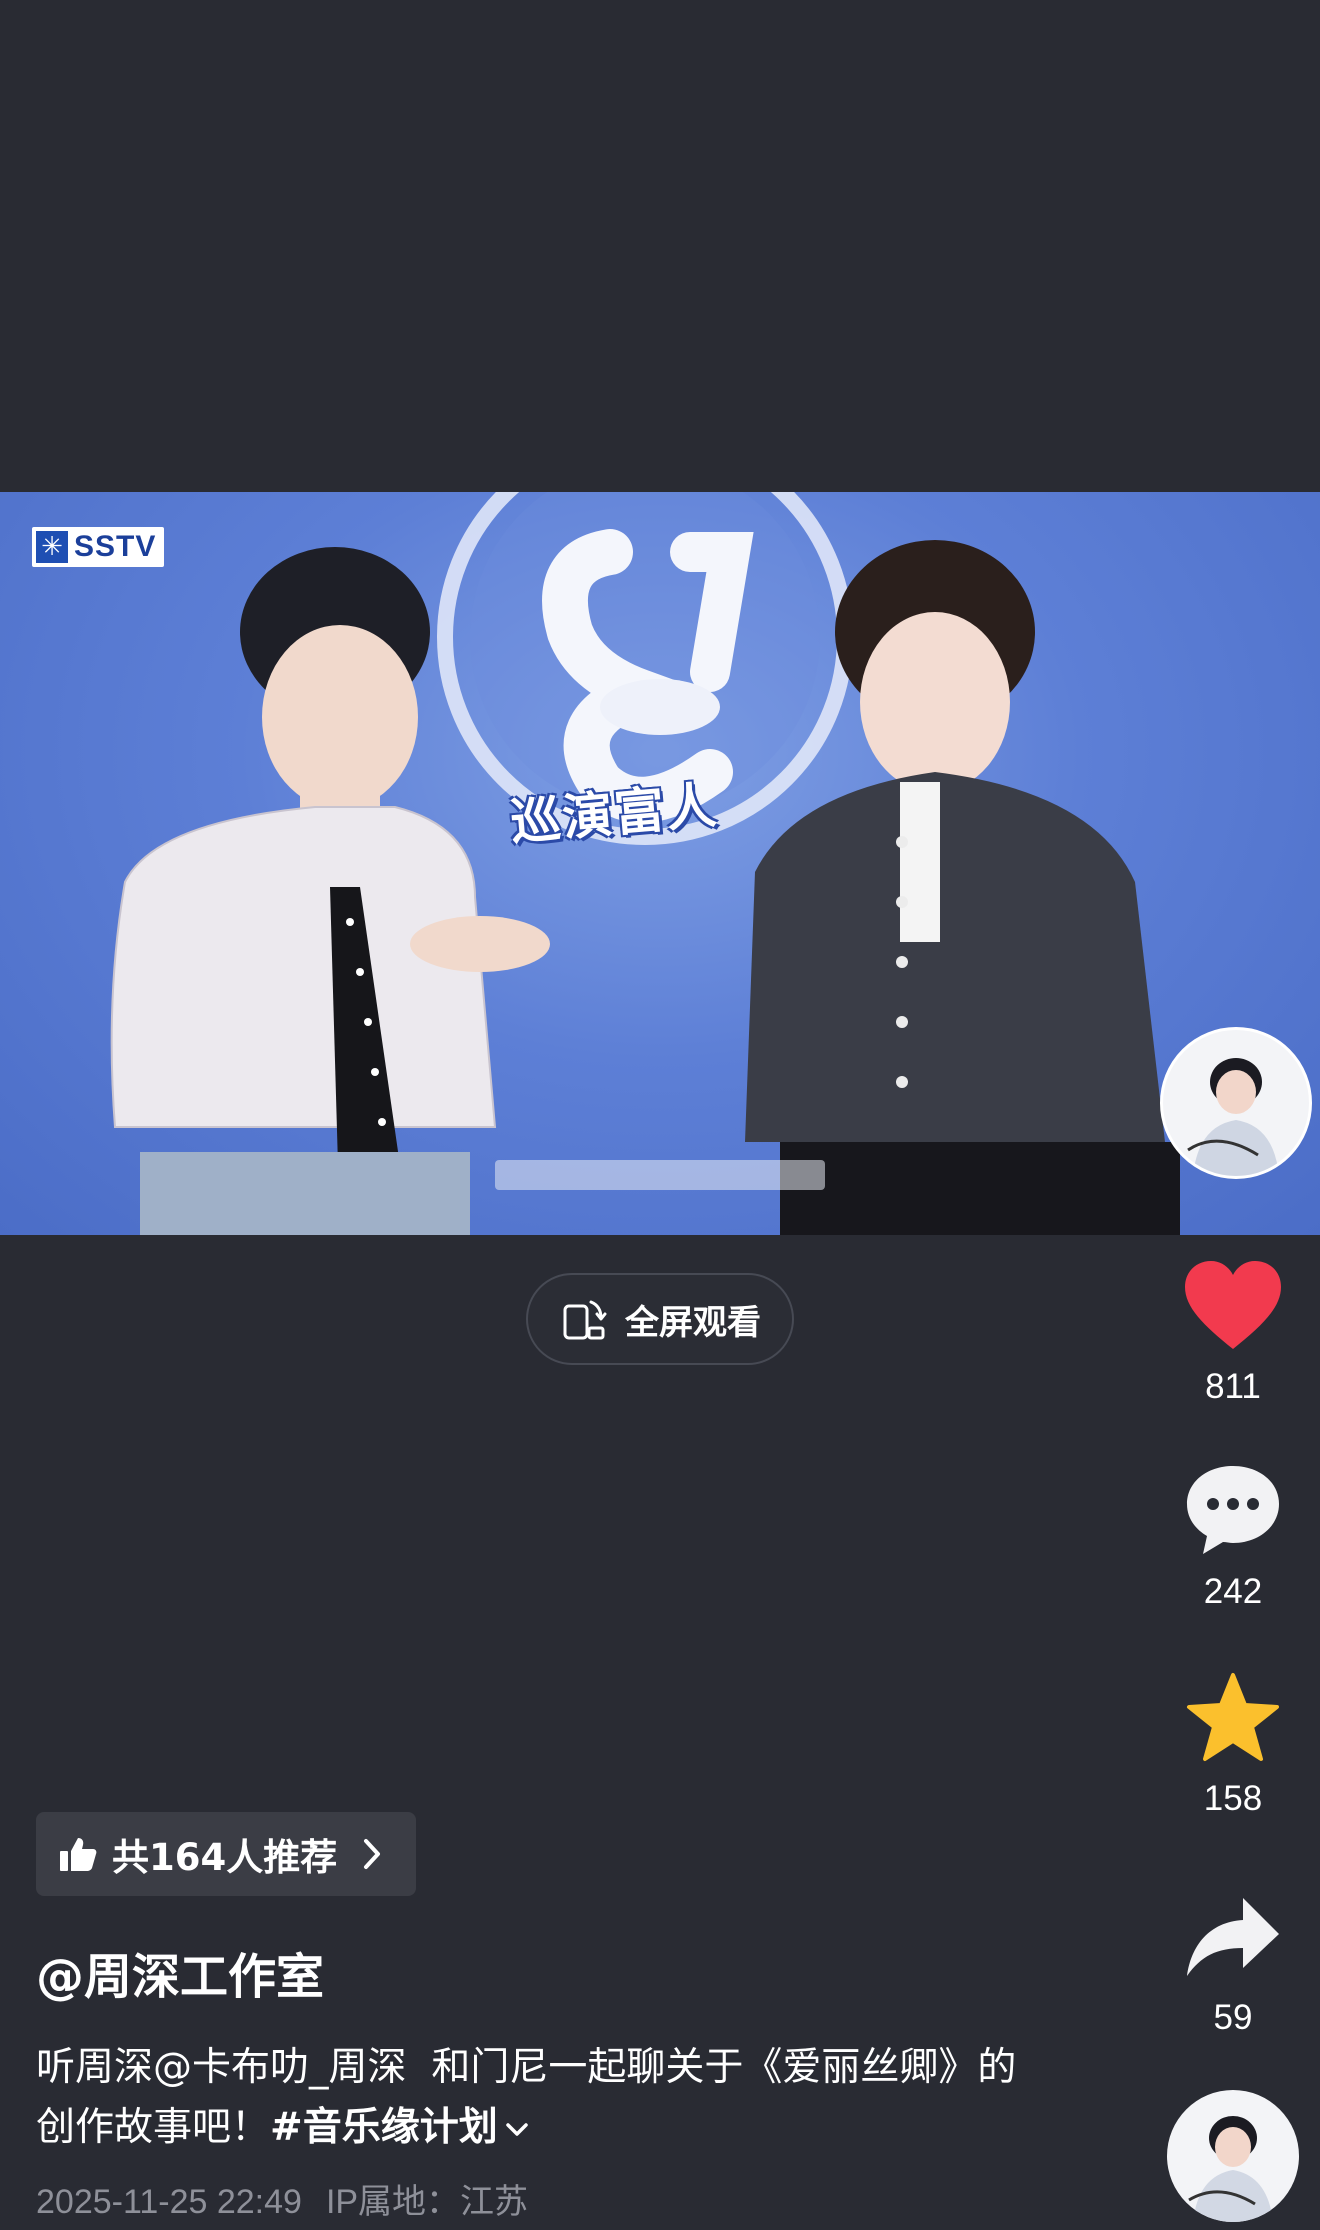  I want to click on comment-bubble-icon, so click(1233, 1510).